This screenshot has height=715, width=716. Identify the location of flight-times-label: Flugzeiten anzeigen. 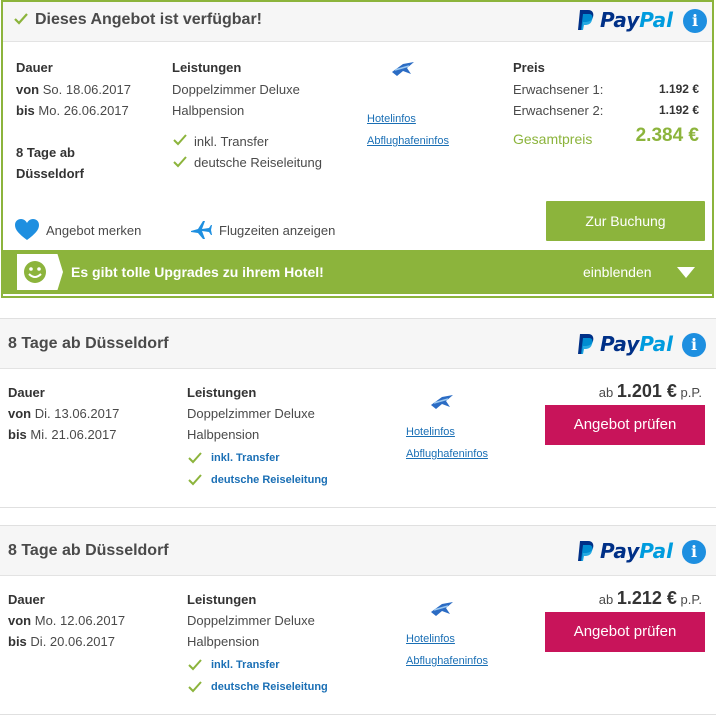
(277, 230).